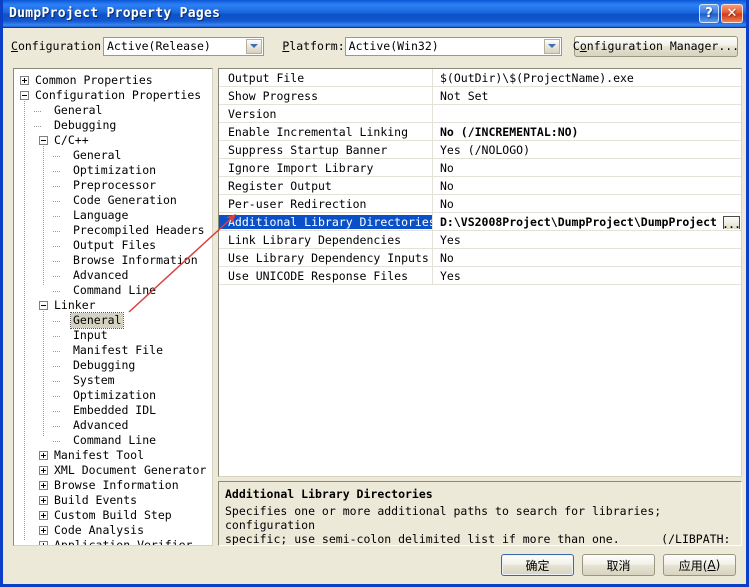 Image resolution: width=749 pixels, height=587 pixels. What do you see at coordinates (480, 114) in the screenshot?
I see `property-row: Version` at bounding box center [480, 114].